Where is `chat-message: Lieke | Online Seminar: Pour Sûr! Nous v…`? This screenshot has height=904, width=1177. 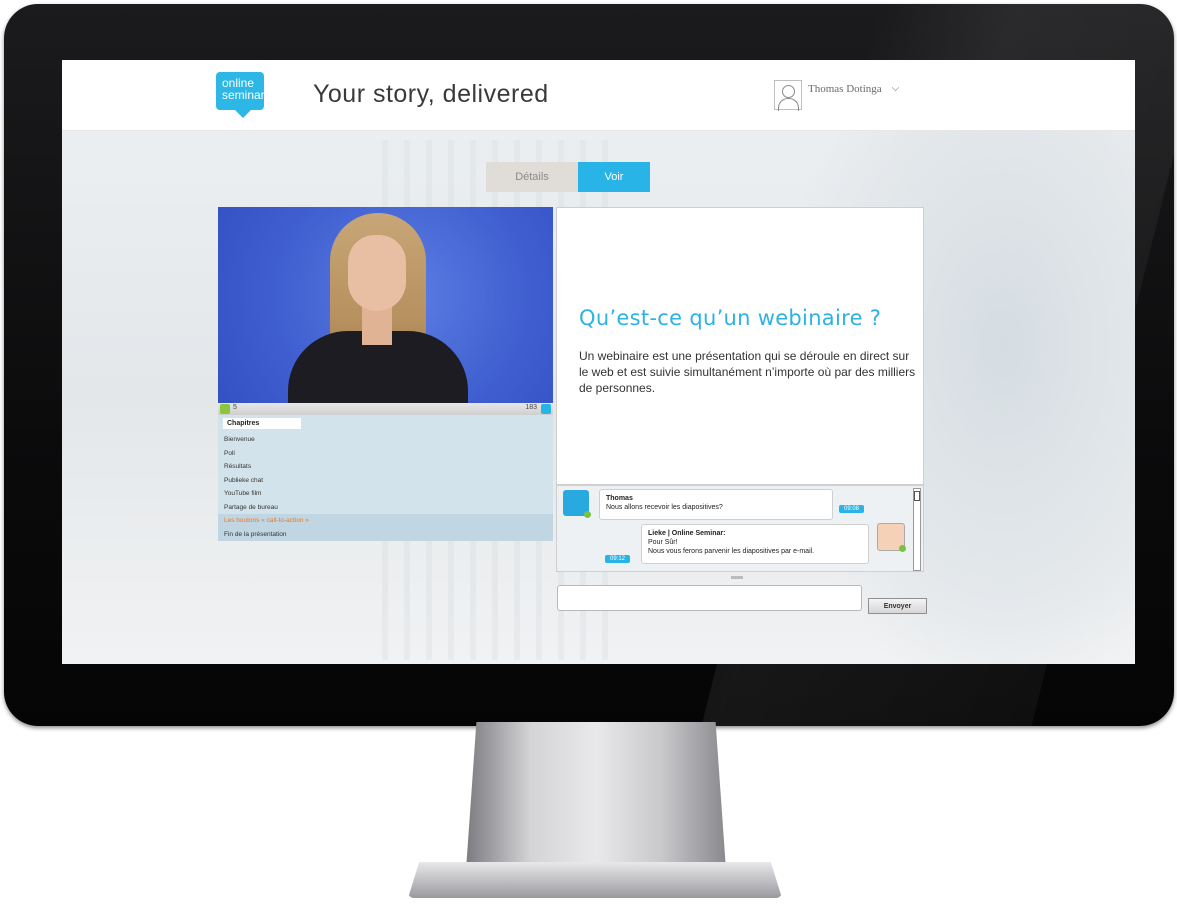
chat-message: Lieke | Online Seminar: Pour Sûr! Nous v… is located at coordinates (755, 544).